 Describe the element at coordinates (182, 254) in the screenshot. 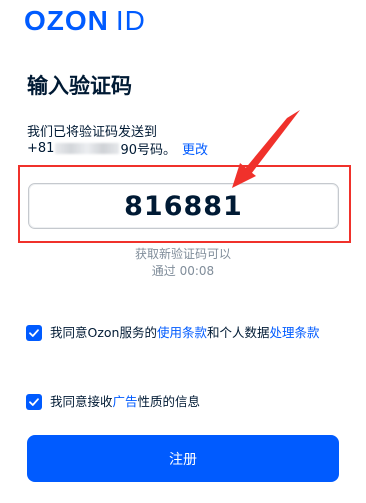

I see `resend-code-text: 获取新验证码可以` at that location.